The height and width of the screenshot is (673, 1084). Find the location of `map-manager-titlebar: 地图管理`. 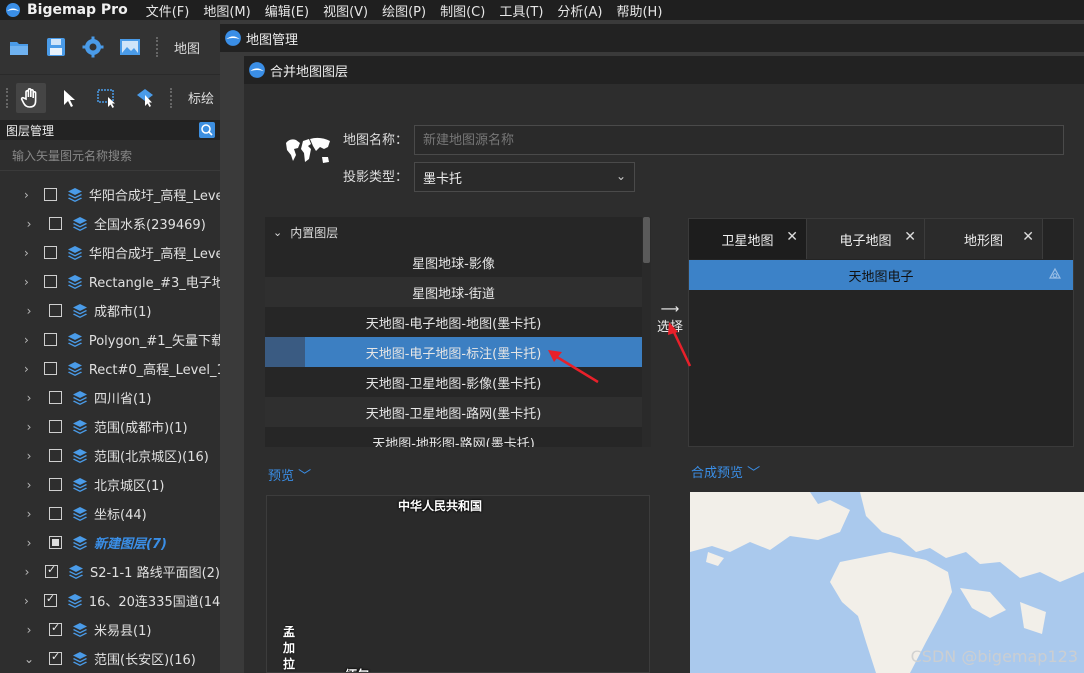

map-manager-titlebar: 地图管理 is located at coordinates (652, 38).